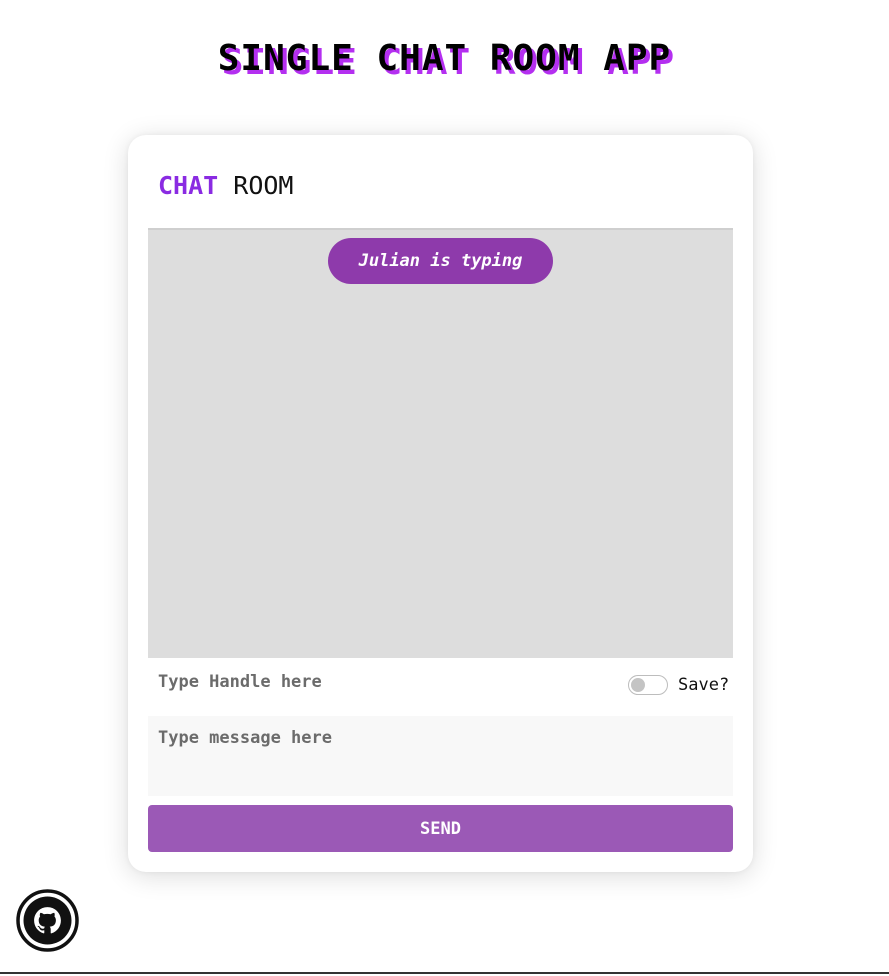 The image size is (889, 976). Describe the element at coordinates (368, 682) in the screenshot. I see `handle-input` at that location.